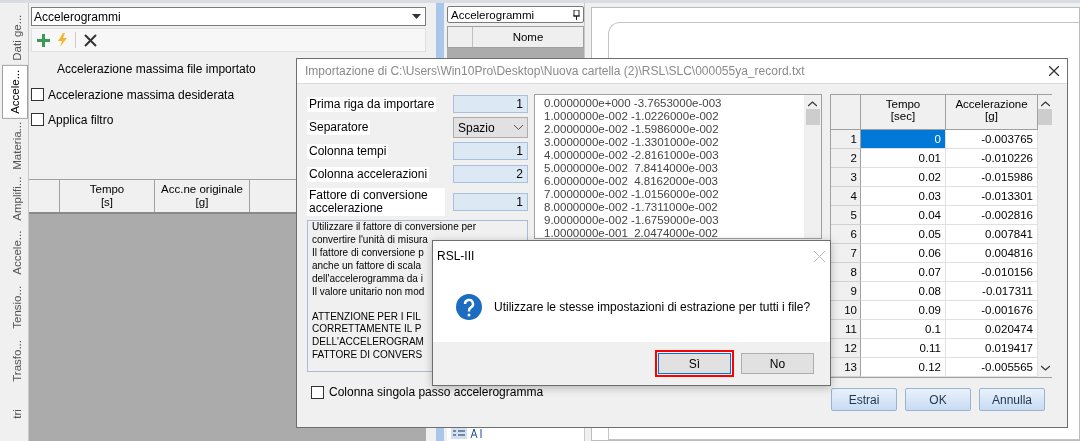 The image size is (1080, 441). Describe the element at coordinates (992, 139) in the screenshot. I see `table-cell: -0.003765` at that location.